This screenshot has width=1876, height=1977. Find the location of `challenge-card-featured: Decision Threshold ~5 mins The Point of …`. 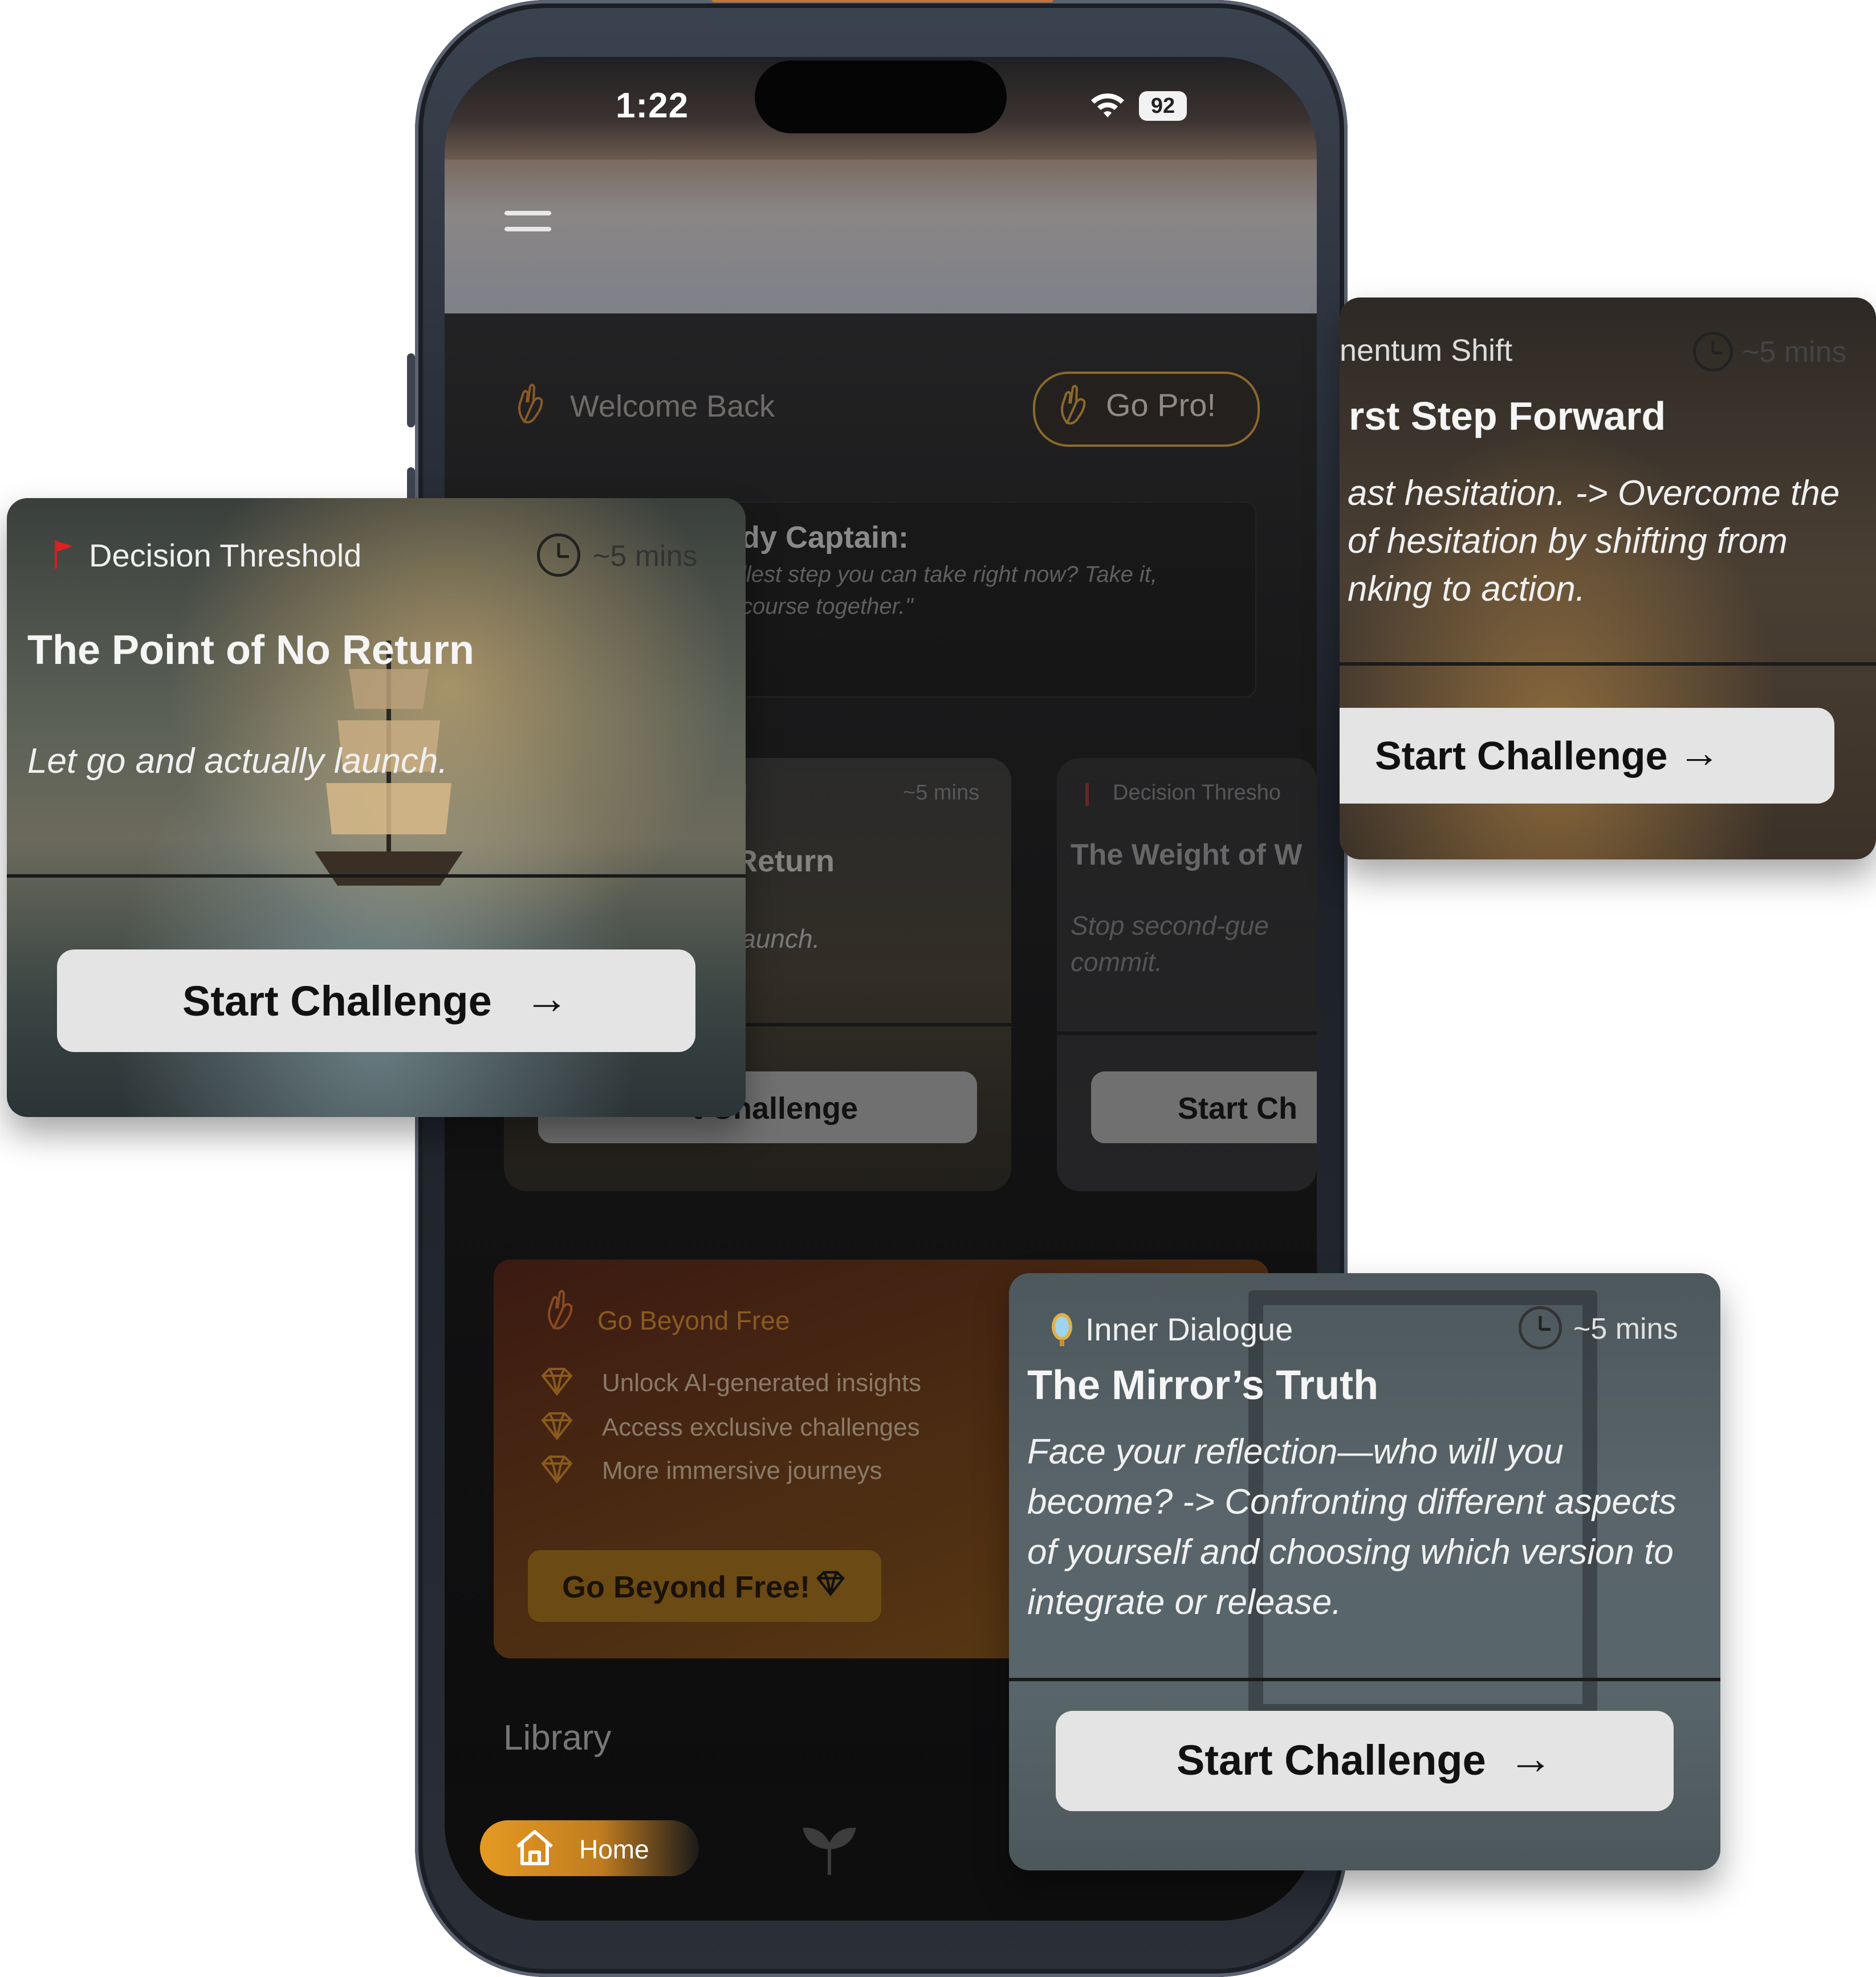

challenge-card-featured: Decision Threshold ~5 mins The Point of … is located at coordinates (376, 807).